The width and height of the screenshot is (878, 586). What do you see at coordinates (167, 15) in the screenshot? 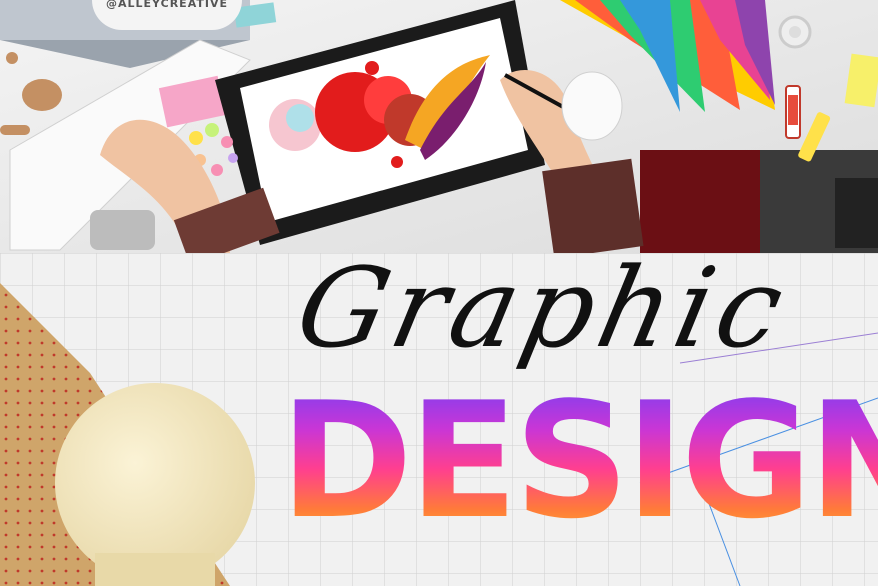
I see `brand-badge: @ALLEYCREATIVE` at bounding box center [167, 15].